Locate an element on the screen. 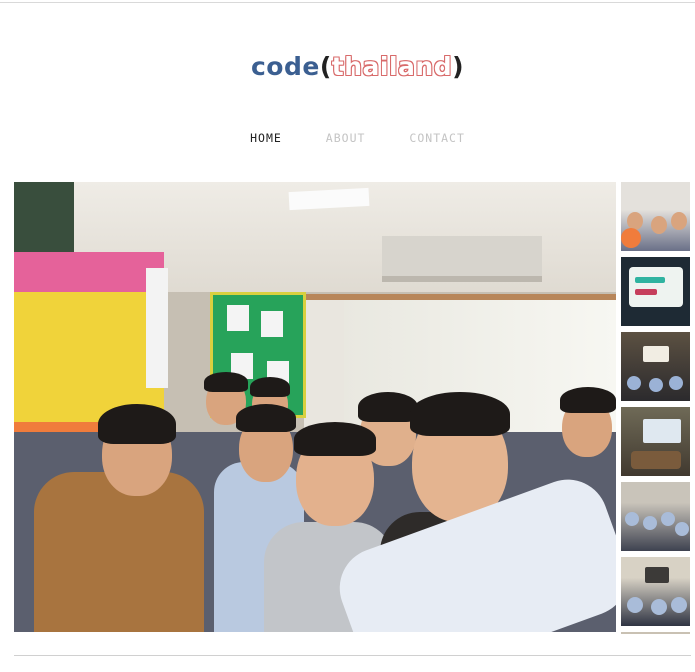  site-logo: code(thailand) is located at coordinates (347, 66).